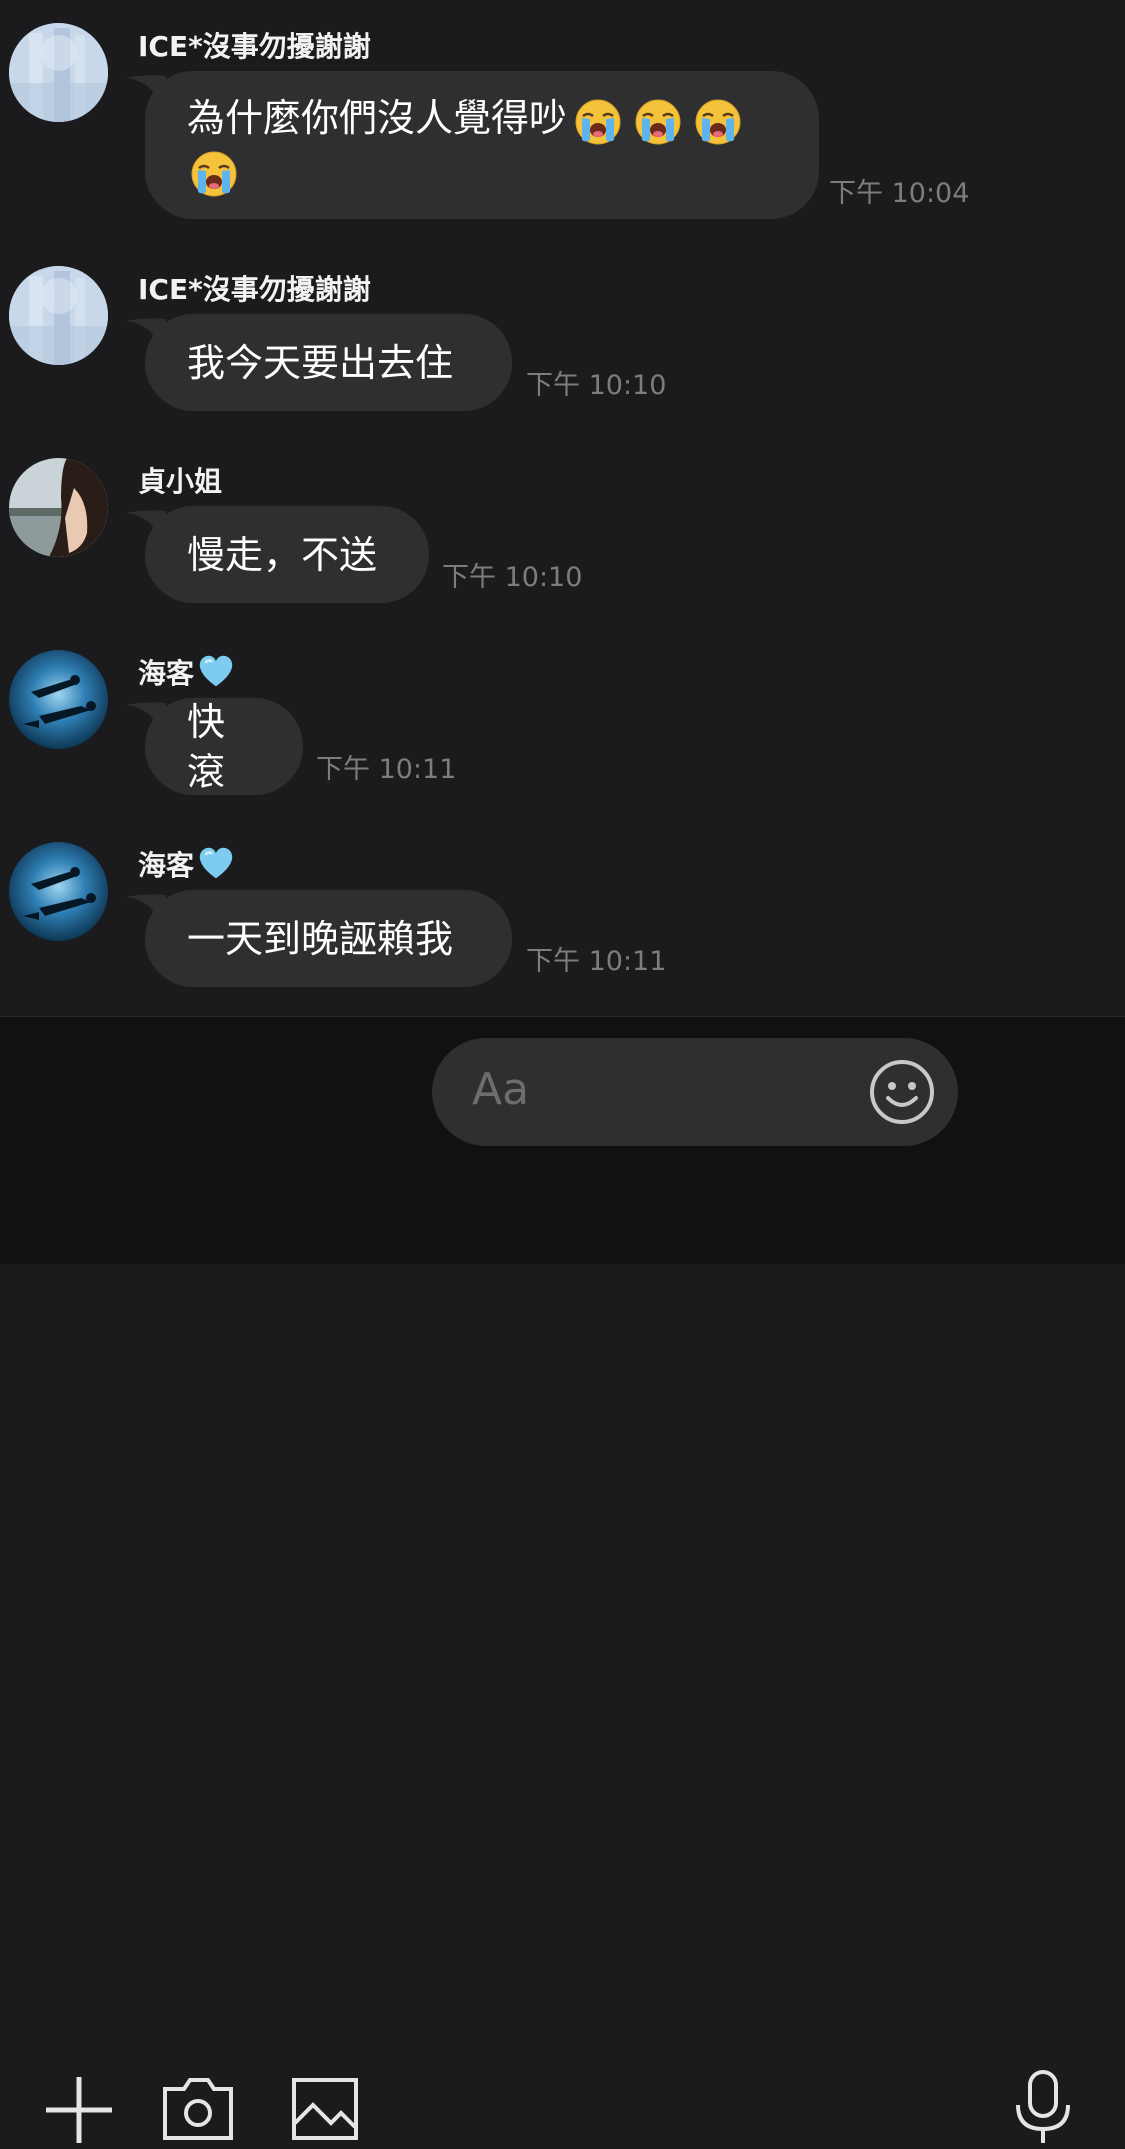  Describe the element at coordinates (206, 746) in the screenshot. I see `message-text: 快滾` at that location.